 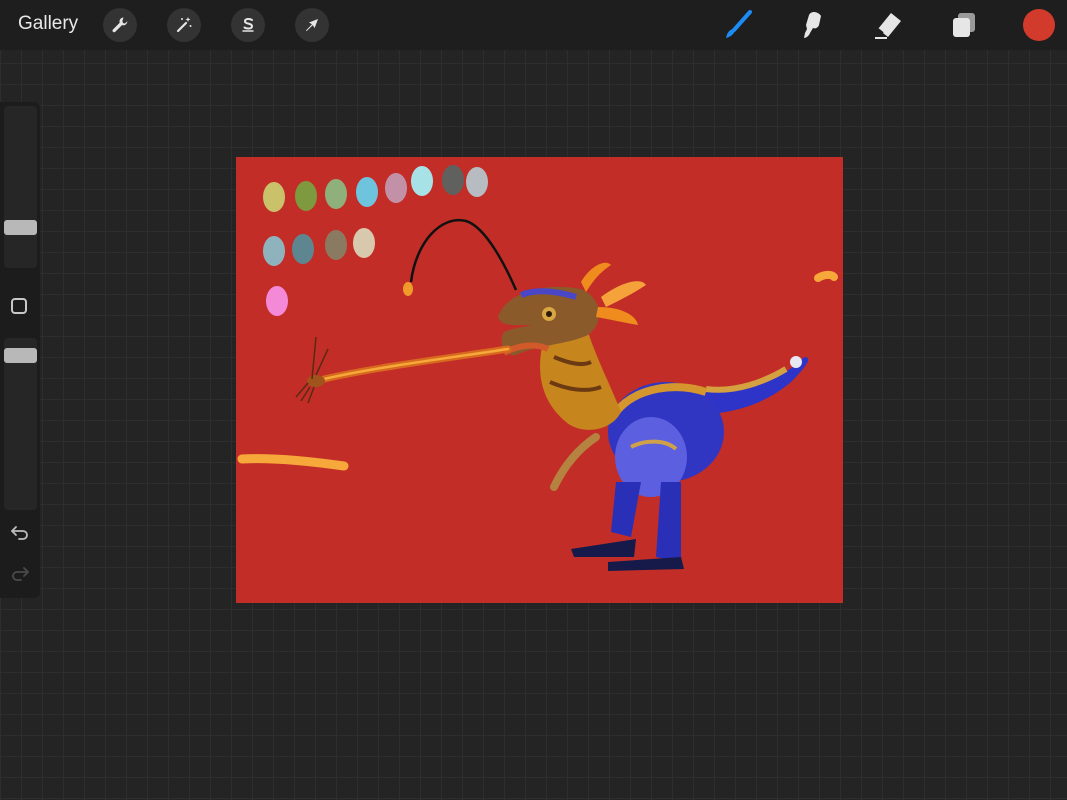 I want to click on actions-button, so click(x=120, y=25).